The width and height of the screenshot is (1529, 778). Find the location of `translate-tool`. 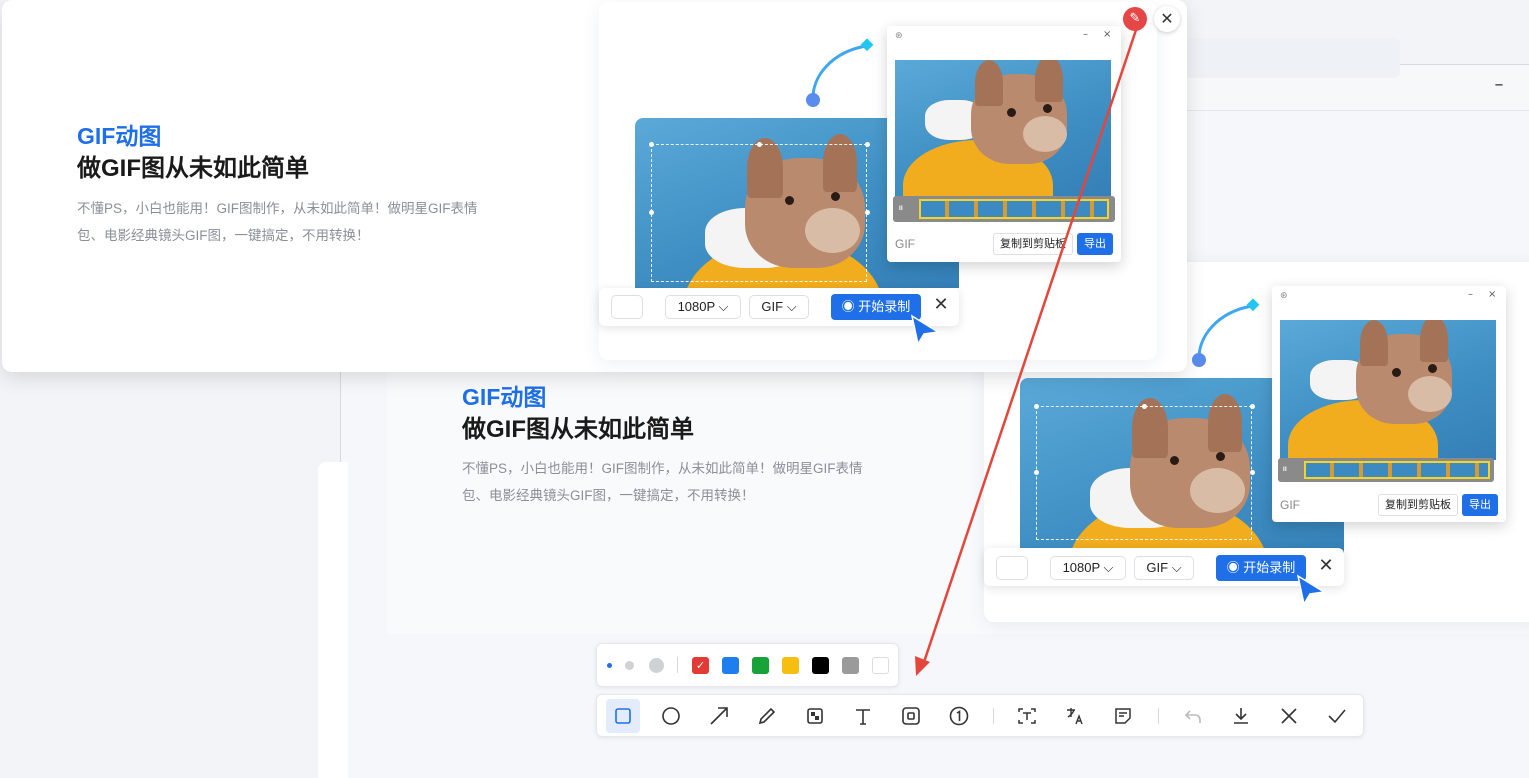

translate-tool is located at coordinates (1075, 716).